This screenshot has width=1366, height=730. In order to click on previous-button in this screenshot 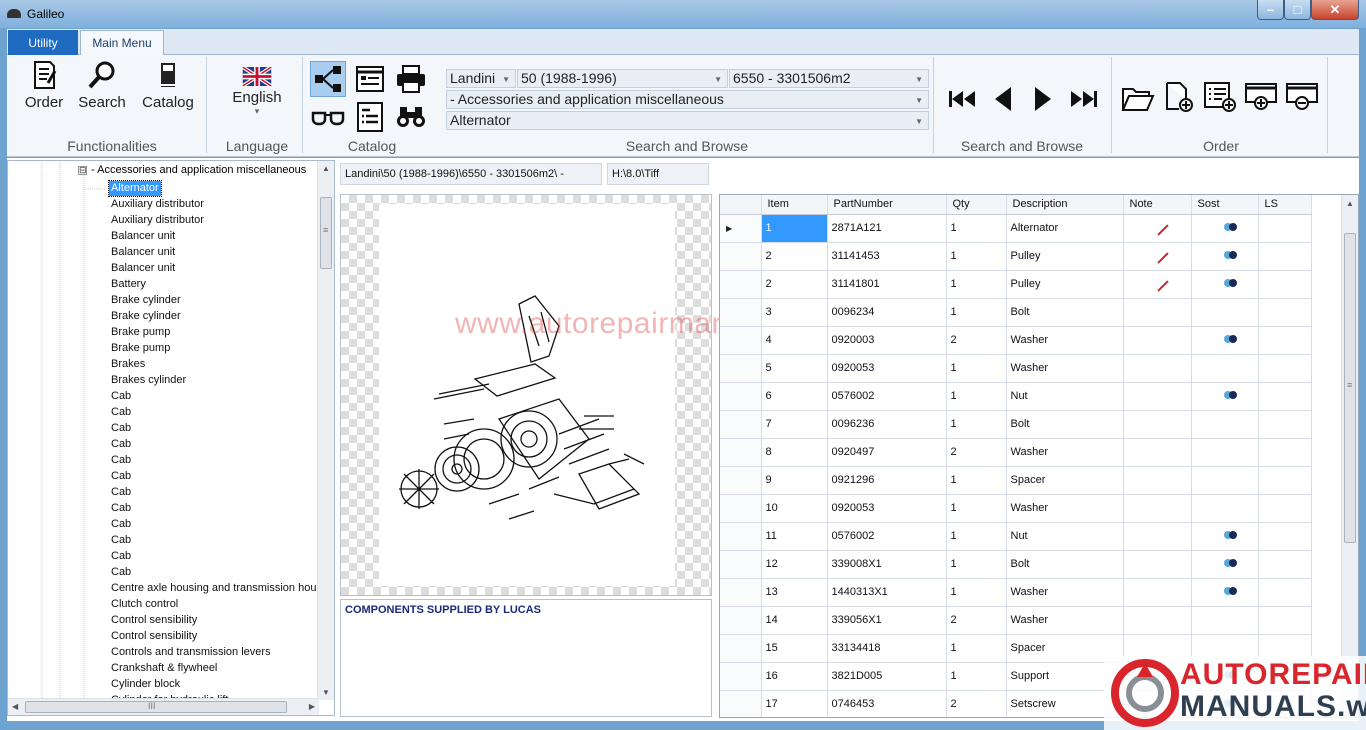, I will do `click(1003, 99)`.